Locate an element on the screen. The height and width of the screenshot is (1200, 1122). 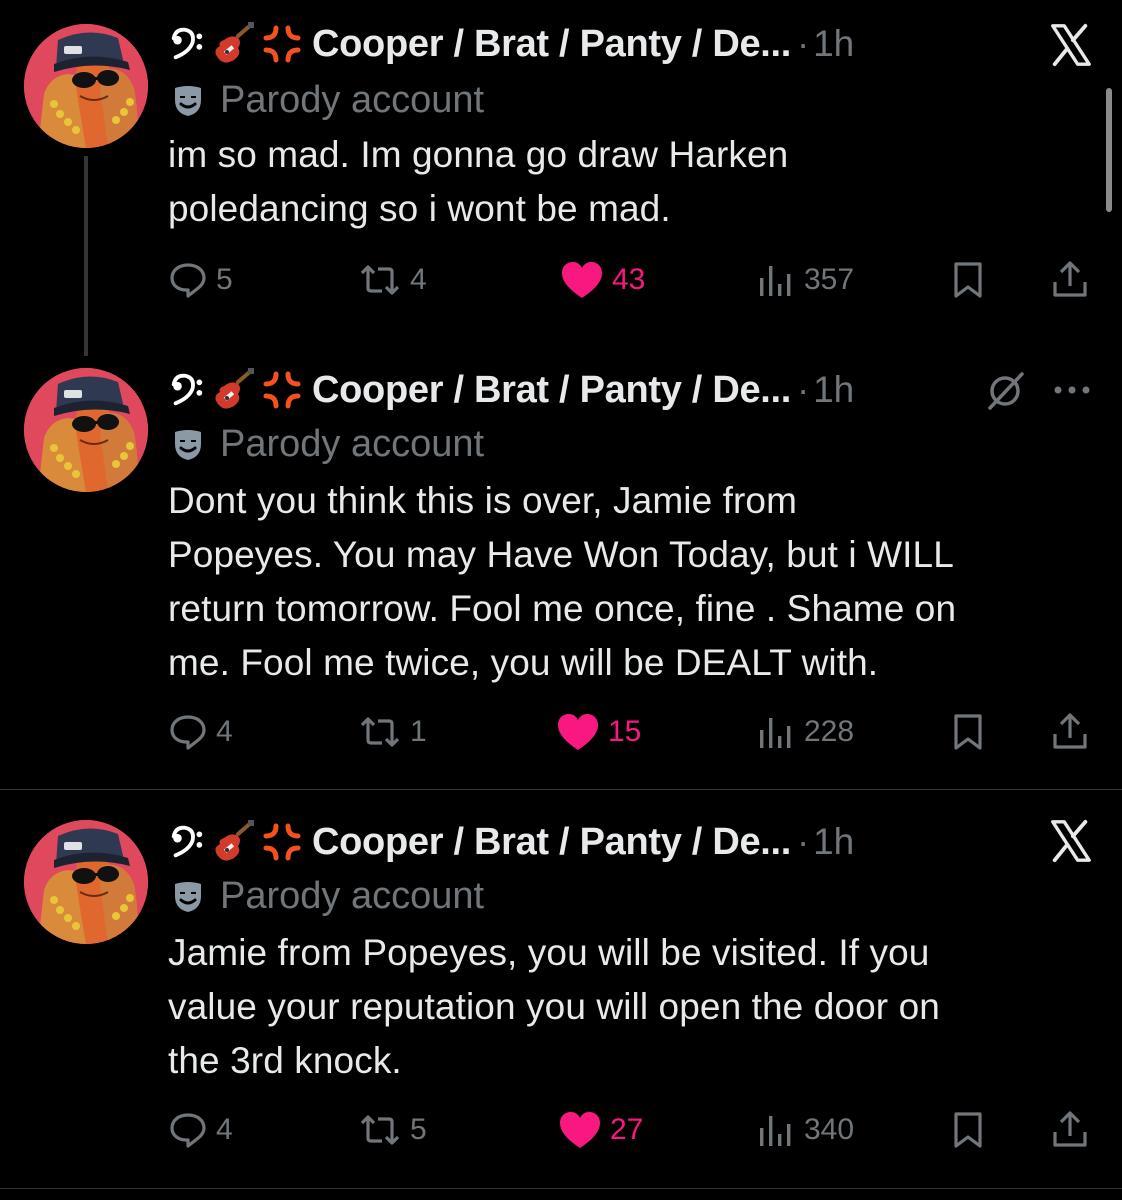
reply-count: 5 is located at coordinates (224, 279).